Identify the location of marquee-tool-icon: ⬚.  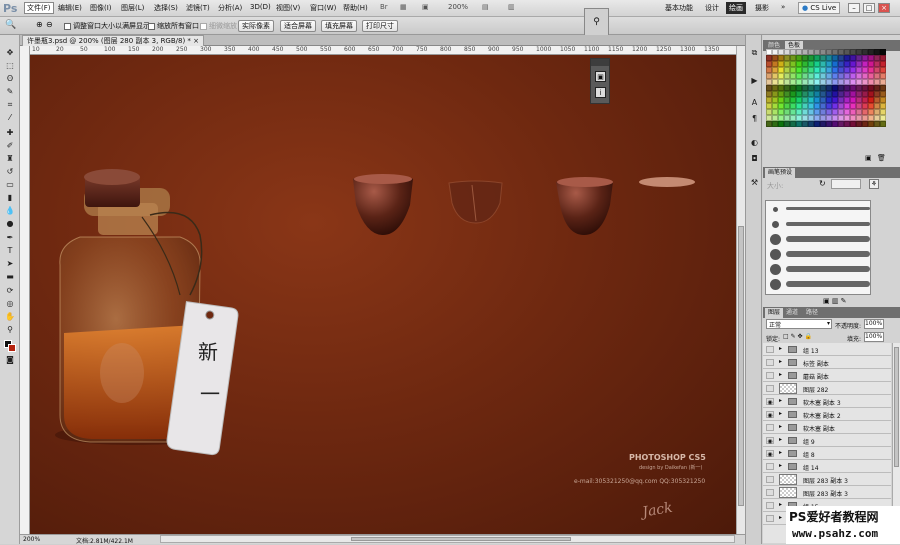
(10, 66).